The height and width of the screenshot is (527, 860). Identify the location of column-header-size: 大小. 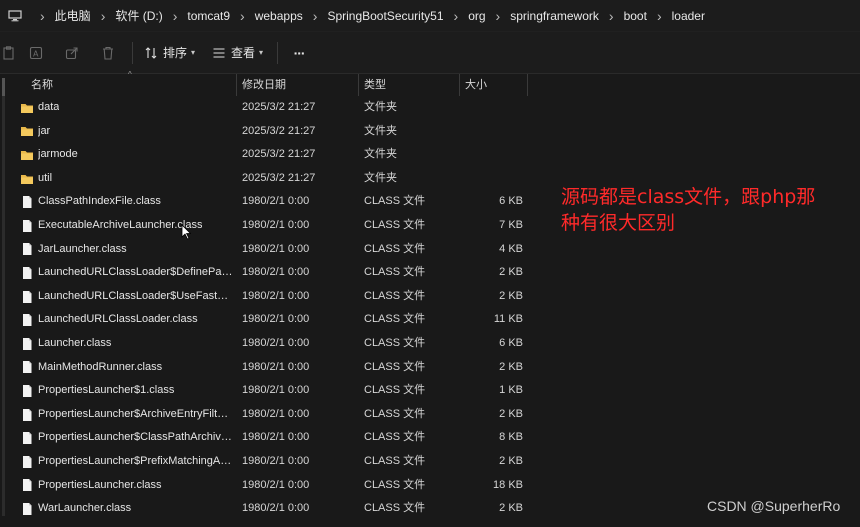
(494, 85).